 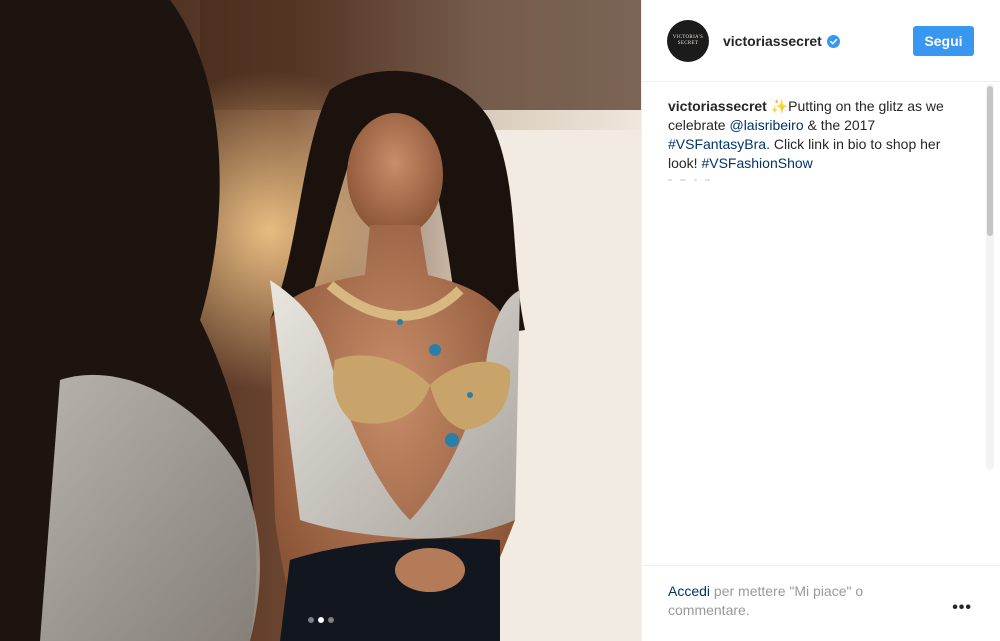 What do you see at coordinates (689, 591) in the screenshot?
I see `login-link: Accedi` at bounding box center [689, 591].